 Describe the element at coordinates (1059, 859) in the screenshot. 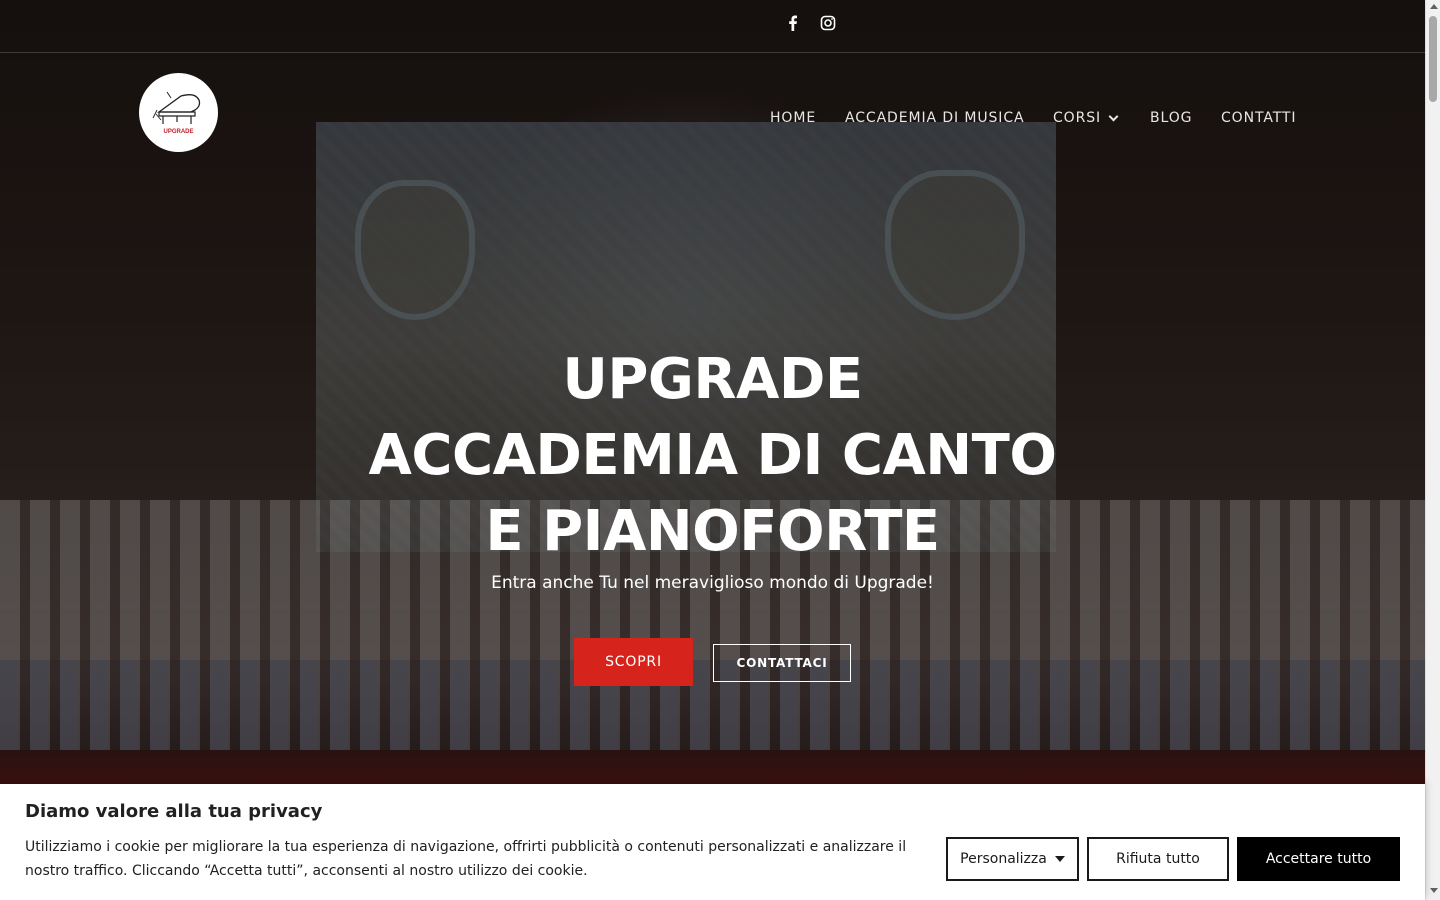

I see `caret-down-icon` at that location.